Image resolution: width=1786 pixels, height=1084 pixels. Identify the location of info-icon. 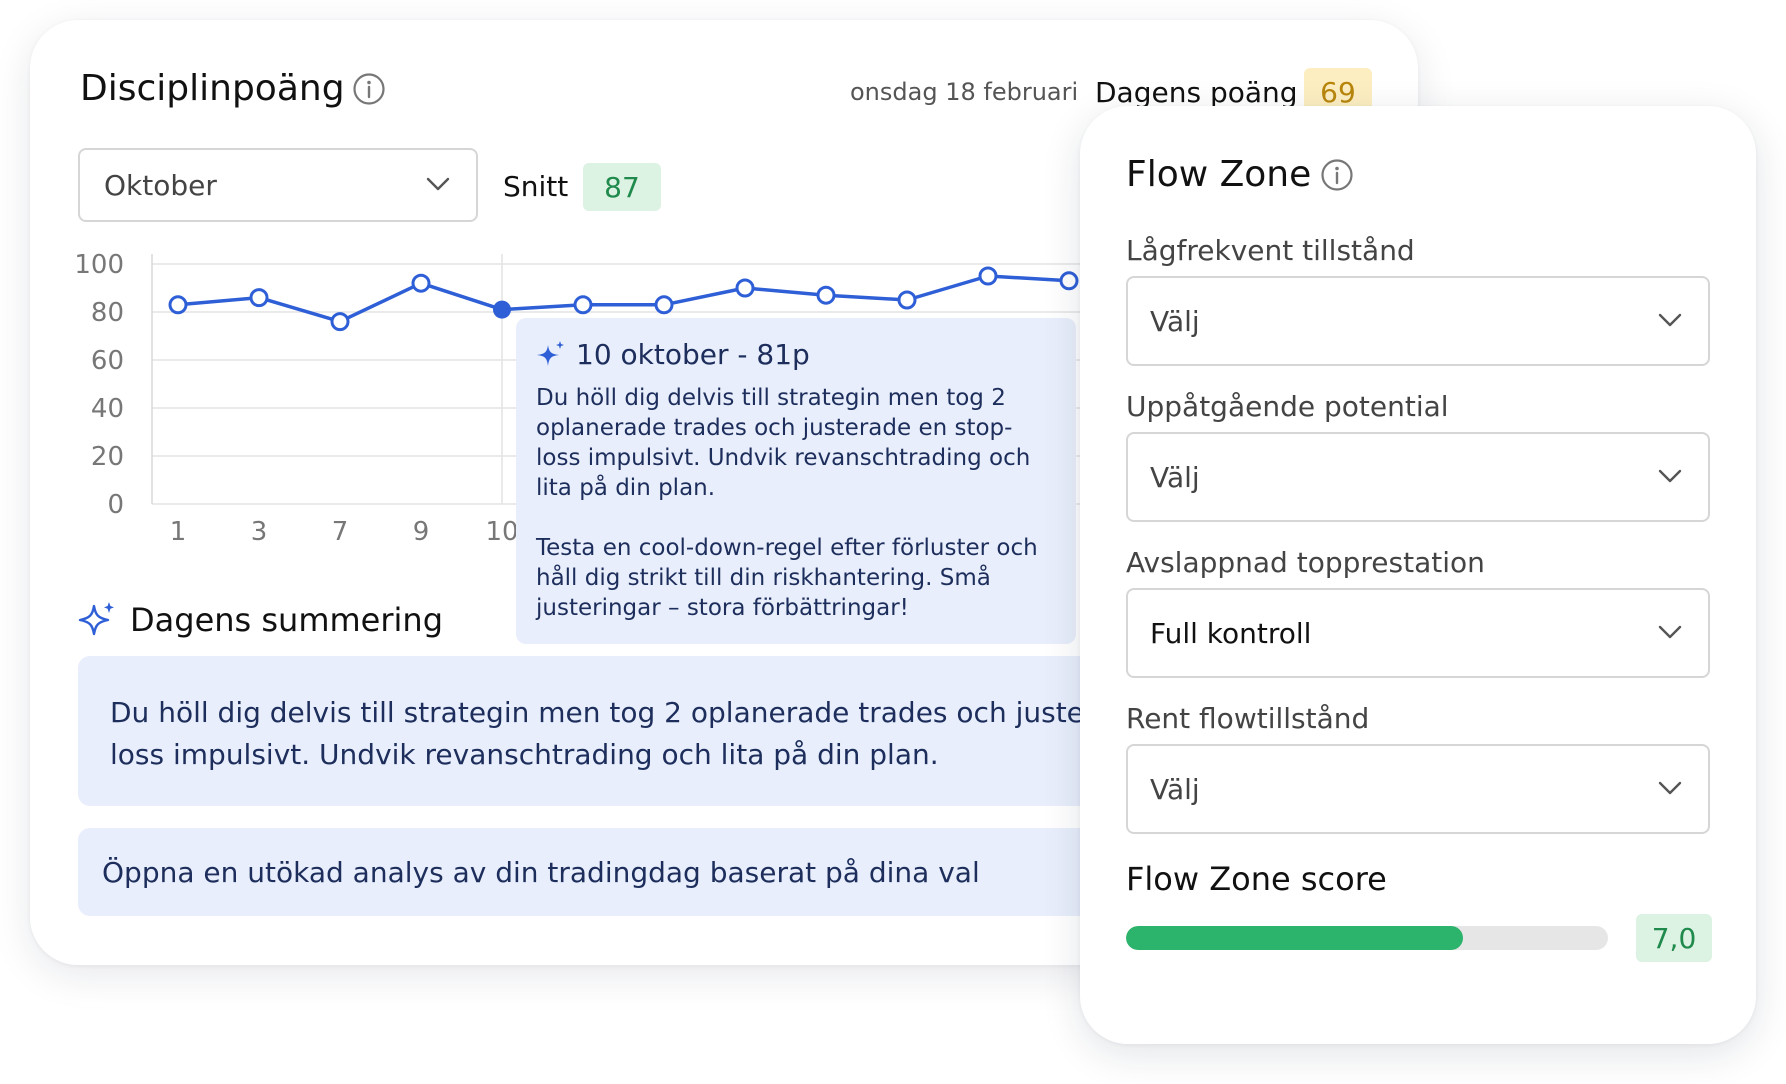
(1337, 175).